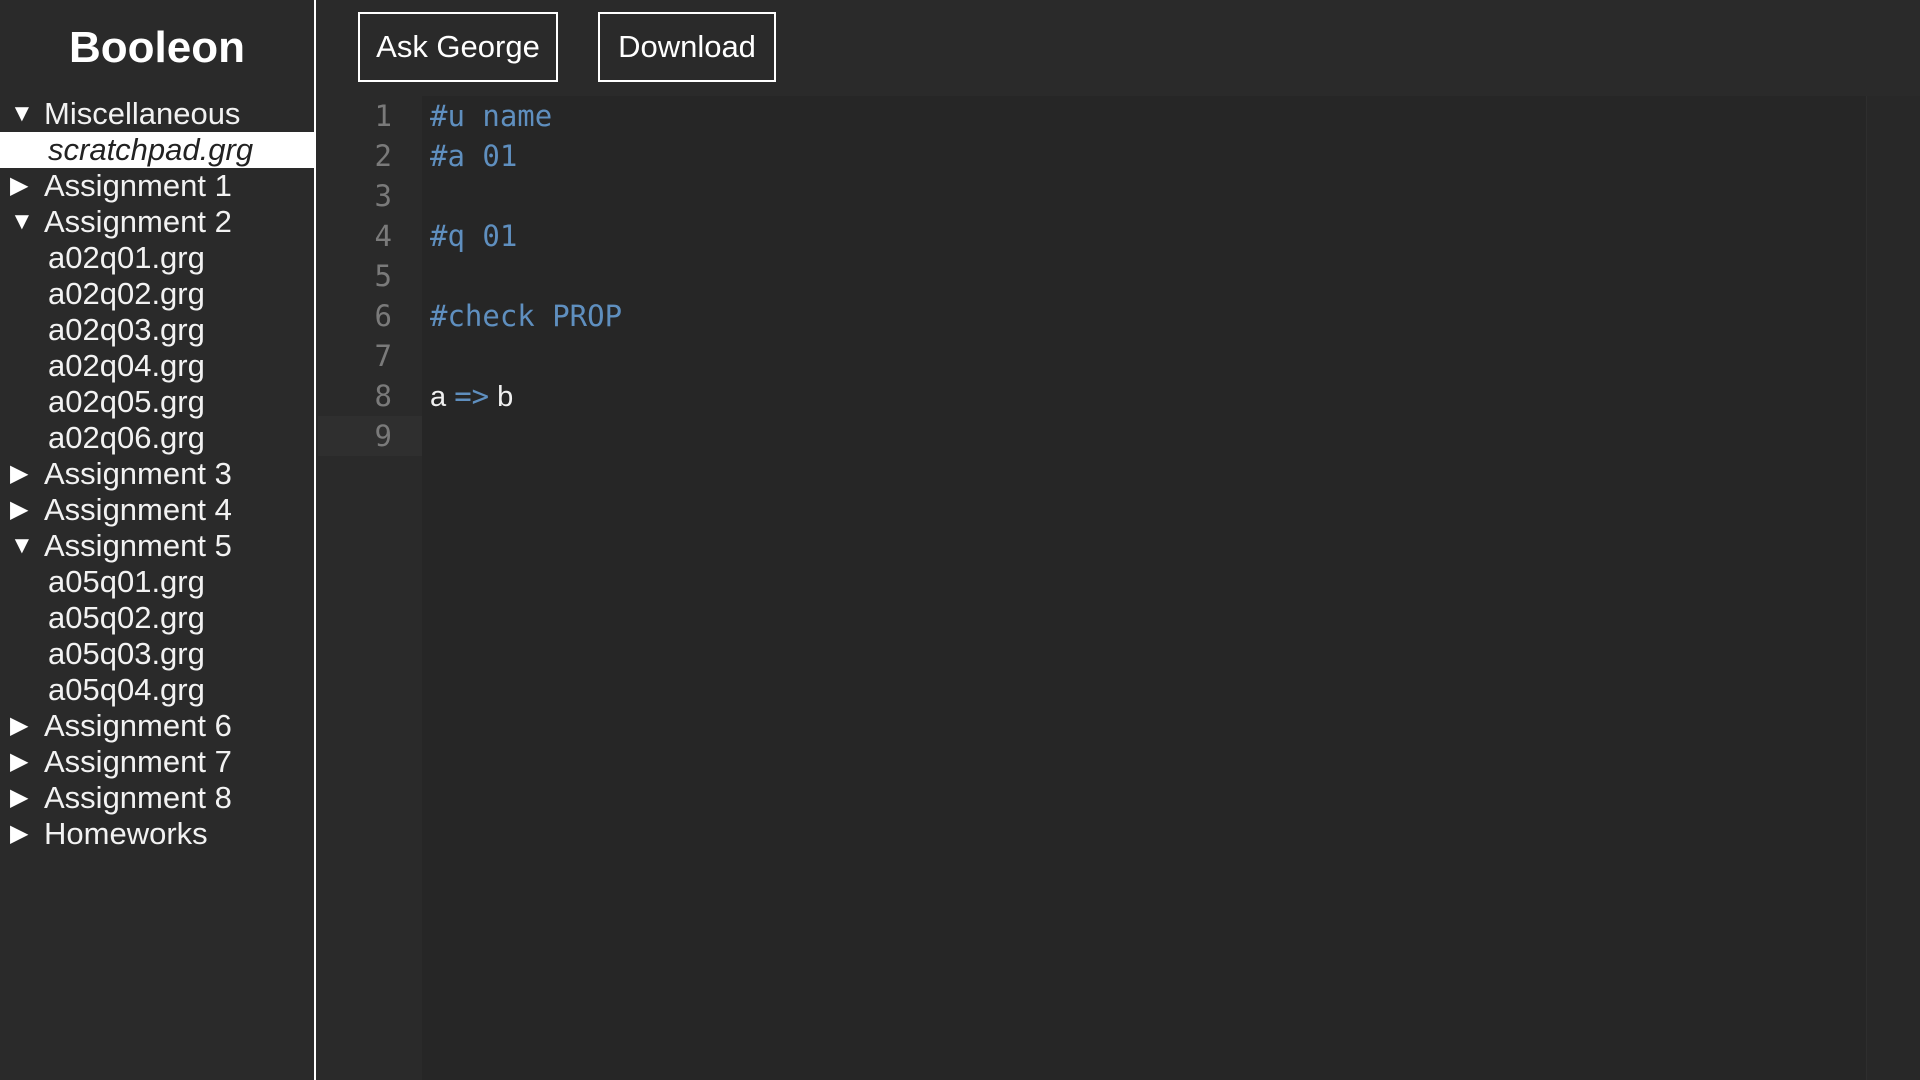 Image resolution: width=1920 pixels, height=1080 pixels. Describe the element at coordinates (383, 156) in the screenshot. I see `line-number: 2` at that location.